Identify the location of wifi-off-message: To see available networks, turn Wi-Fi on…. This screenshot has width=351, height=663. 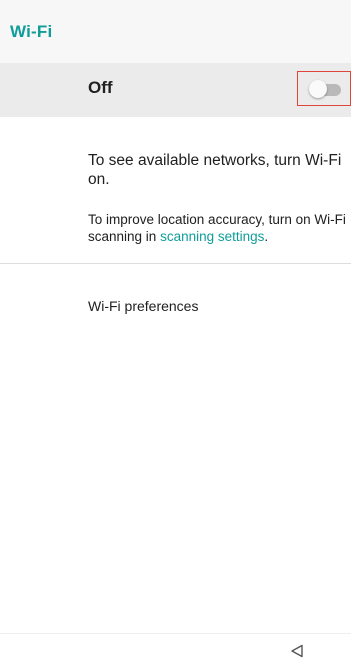
(215, 170).